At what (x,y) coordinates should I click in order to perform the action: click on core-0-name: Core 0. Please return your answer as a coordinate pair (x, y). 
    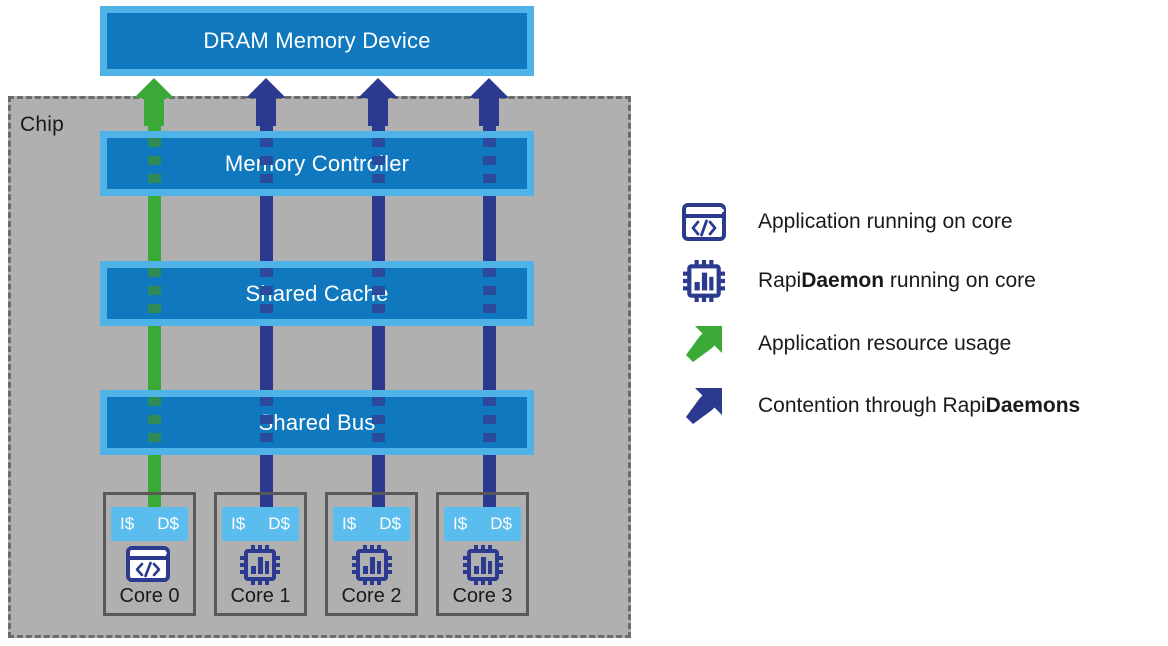
    Looking at the image, I should click on (149, 596).